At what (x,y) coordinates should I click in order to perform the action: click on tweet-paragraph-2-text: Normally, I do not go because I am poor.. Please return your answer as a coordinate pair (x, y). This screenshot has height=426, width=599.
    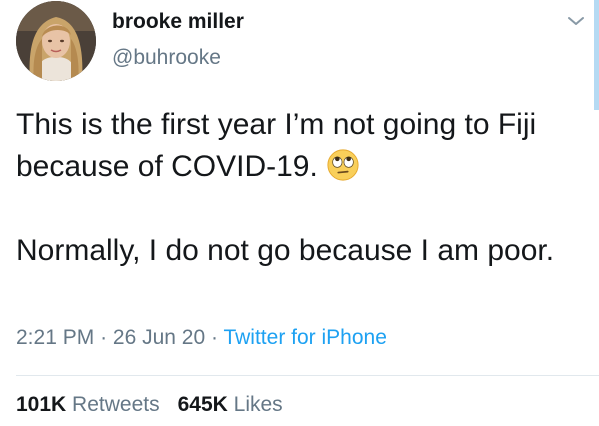
    Looking at the image, I should click on (285, 250).